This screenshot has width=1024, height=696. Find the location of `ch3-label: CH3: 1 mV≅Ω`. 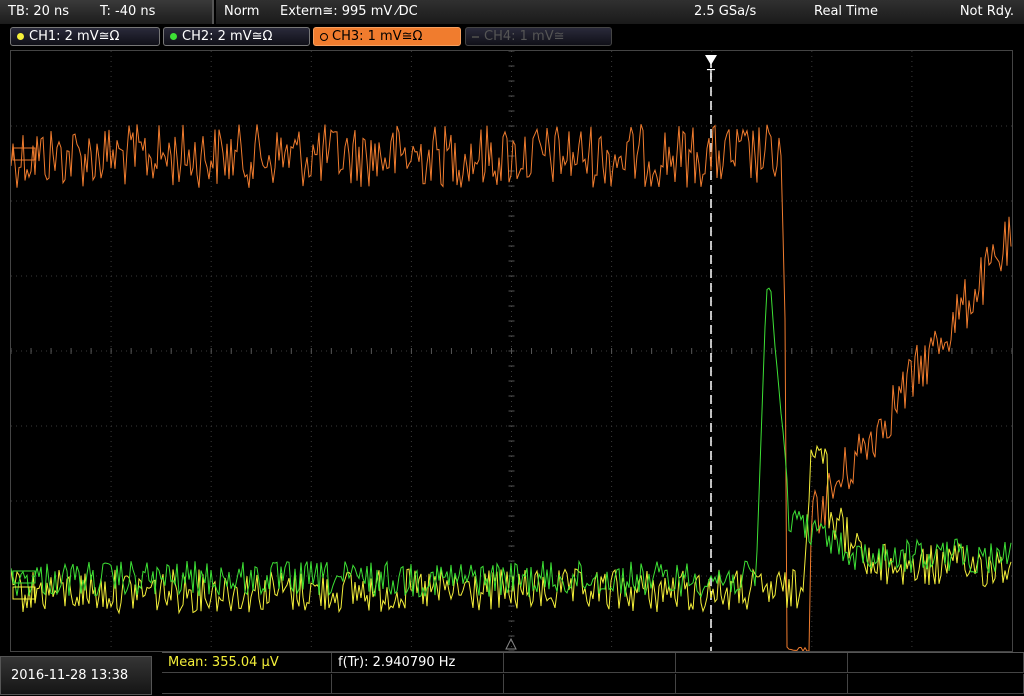

ch3-label: CH3: 1 mV≅Ω is located at coordinates (377, 36).